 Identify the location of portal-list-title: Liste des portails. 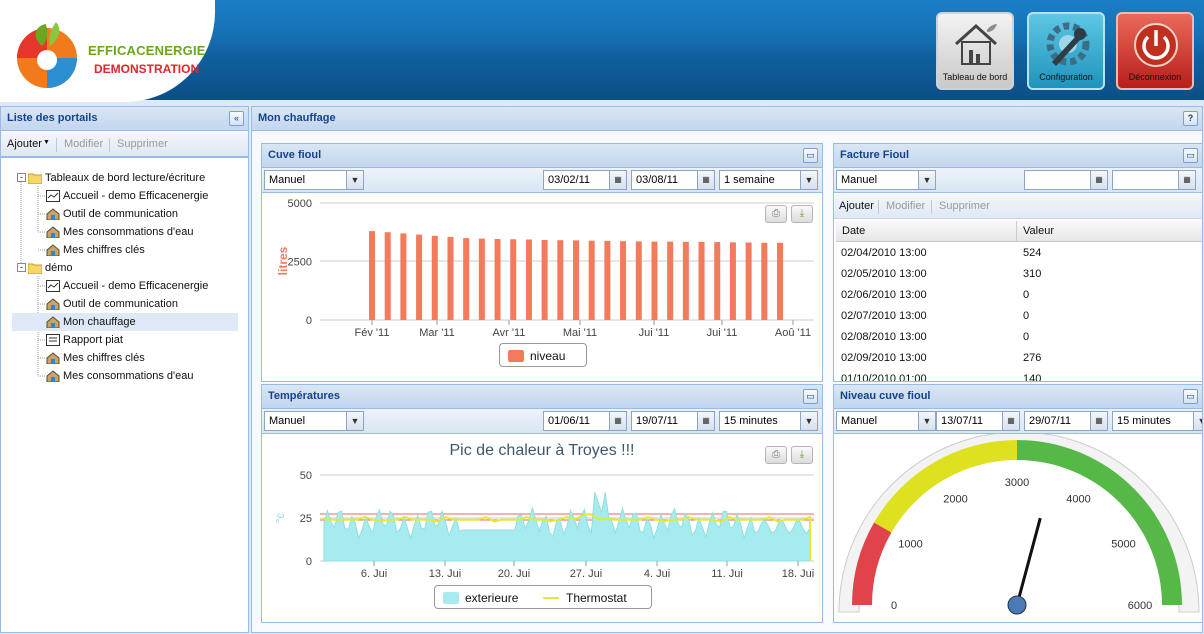
(124, 119).